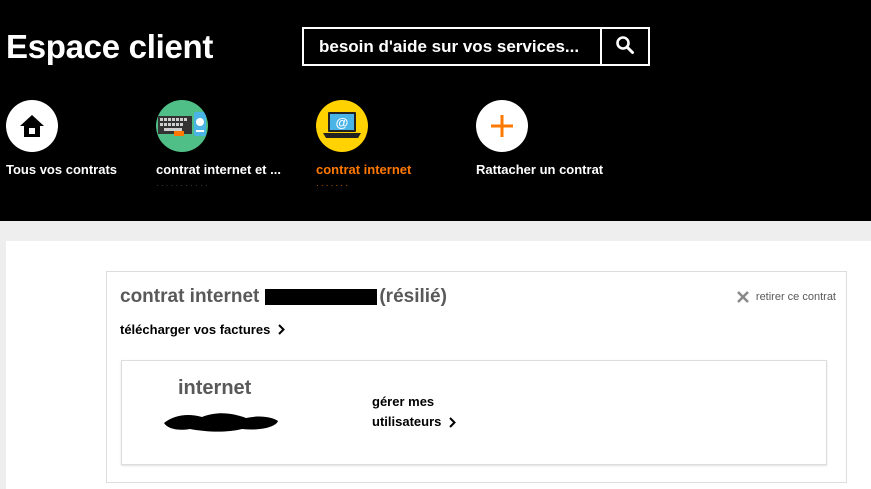 This screenshot has width=871, height=489. What do you see at coordinates (364, 169) in the screenshot?
I see `contract-label: contrat internet` at bounding box center [364, 169].